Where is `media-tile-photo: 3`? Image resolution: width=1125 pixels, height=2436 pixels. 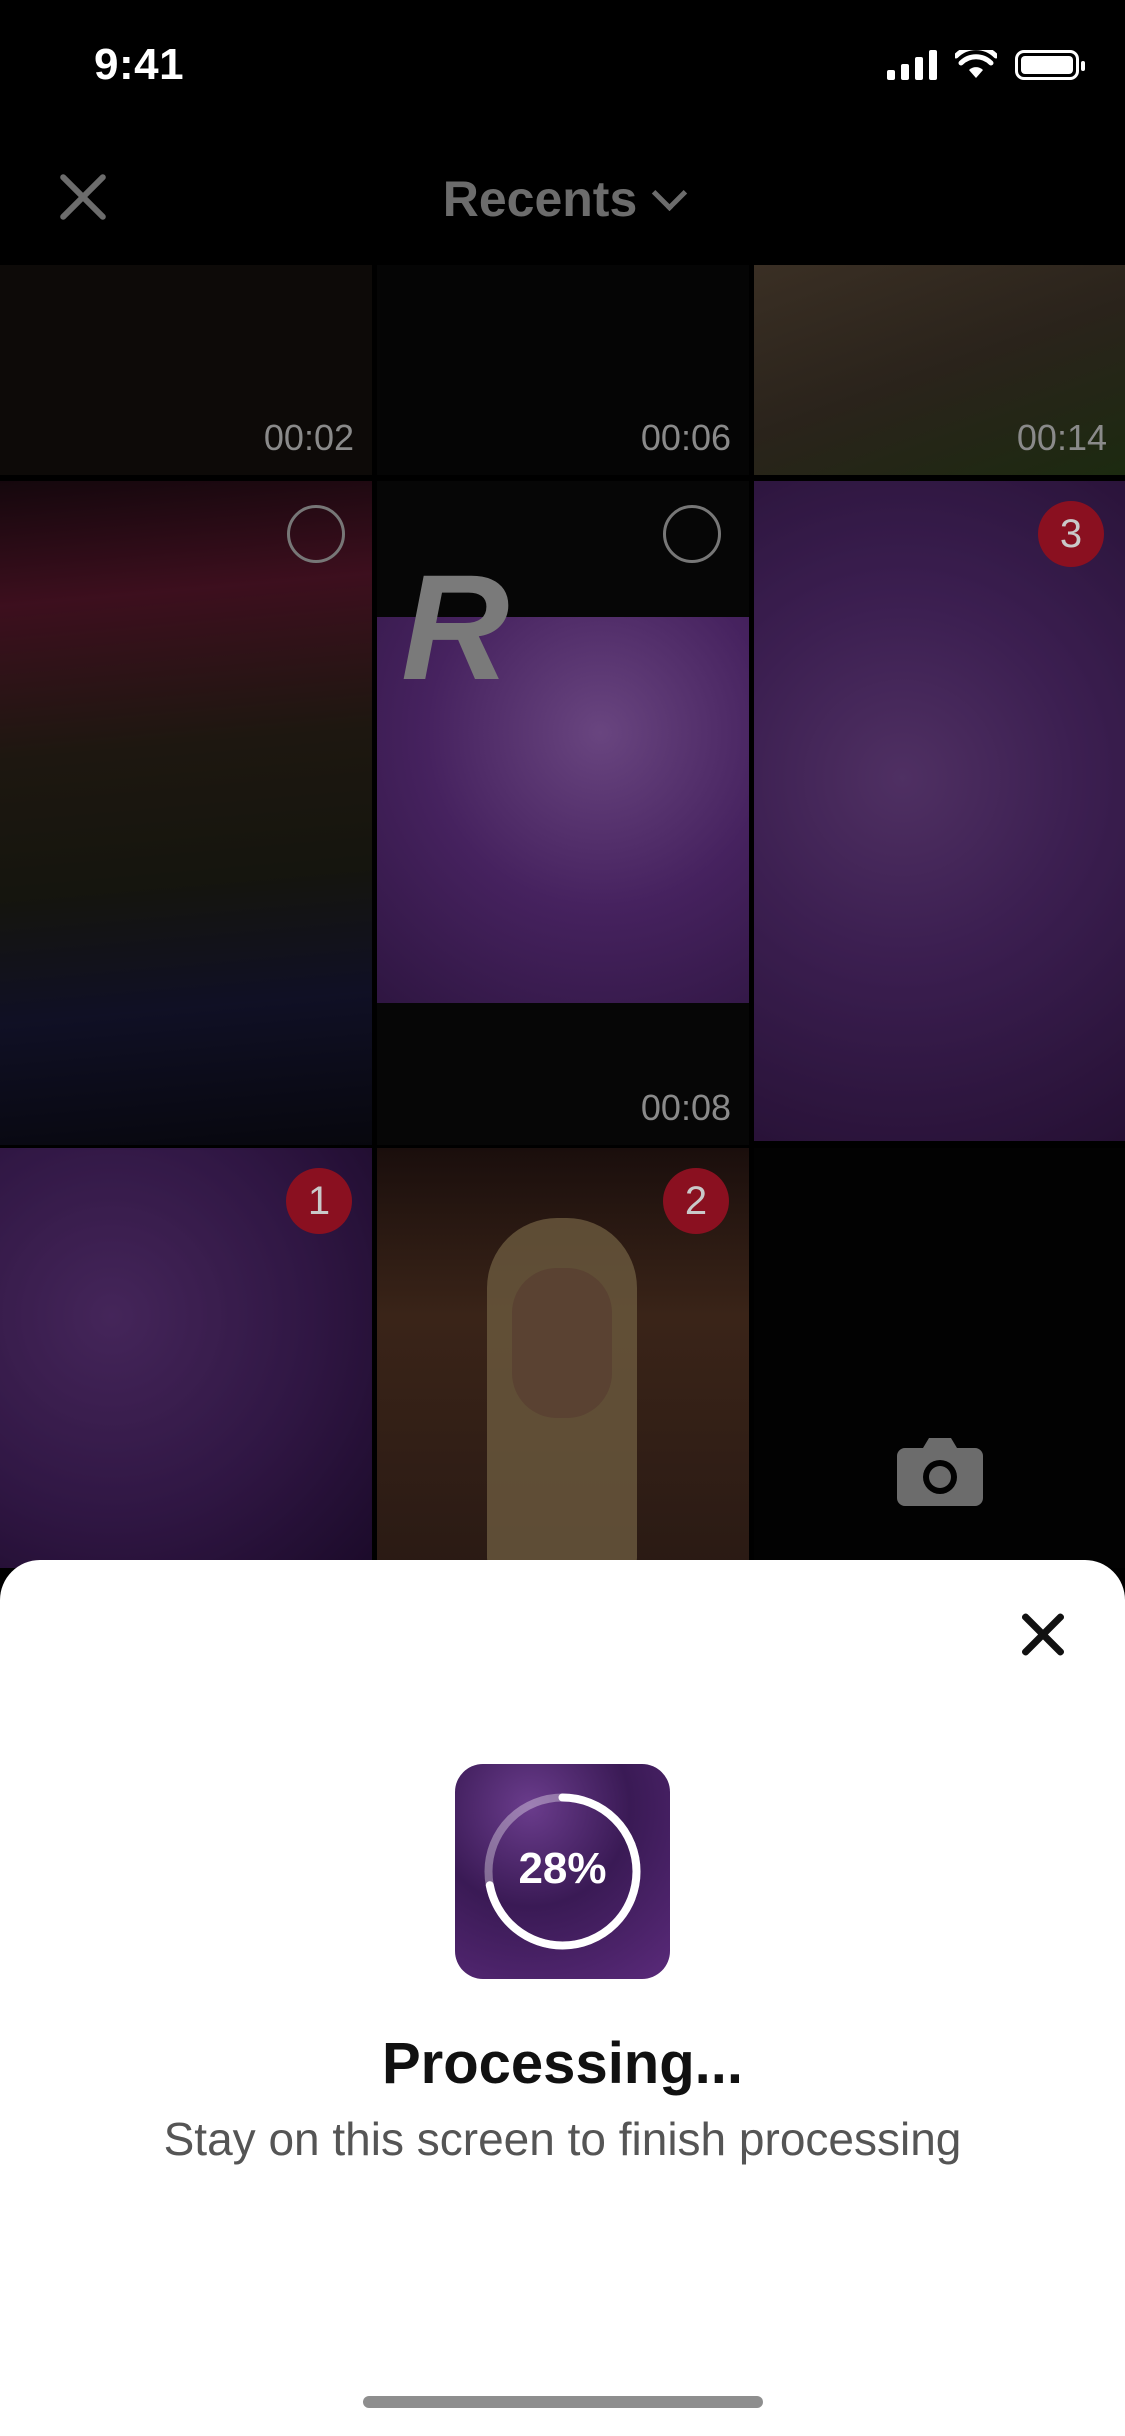
media-tile-photo: 3 is located at coordinates (939, 811).